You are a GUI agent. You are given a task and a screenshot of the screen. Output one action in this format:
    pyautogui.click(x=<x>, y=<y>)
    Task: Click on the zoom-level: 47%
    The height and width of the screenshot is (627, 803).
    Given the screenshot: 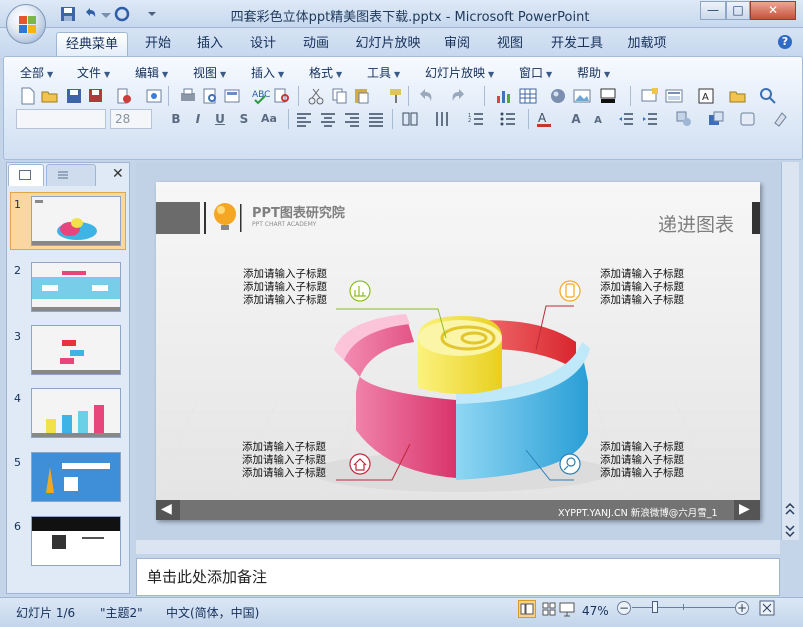 What is the action you would take?
    pyautogui.click(x=595, y=611)
    